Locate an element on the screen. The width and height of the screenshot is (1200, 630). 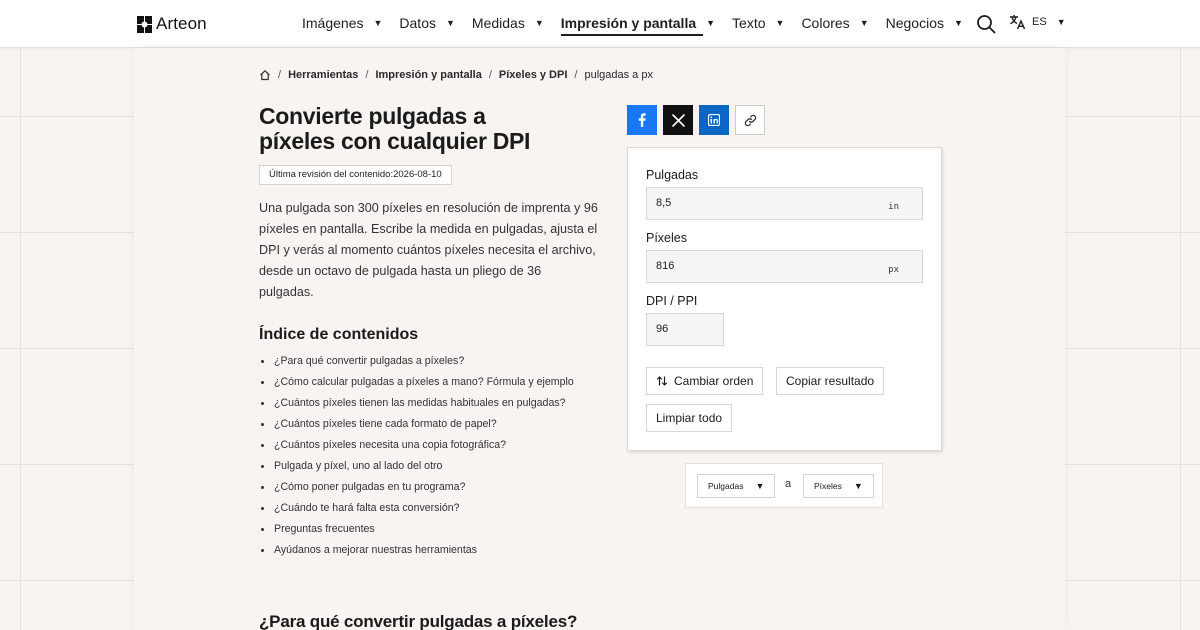
unit-connector: a is located at coordinates (788, 484).